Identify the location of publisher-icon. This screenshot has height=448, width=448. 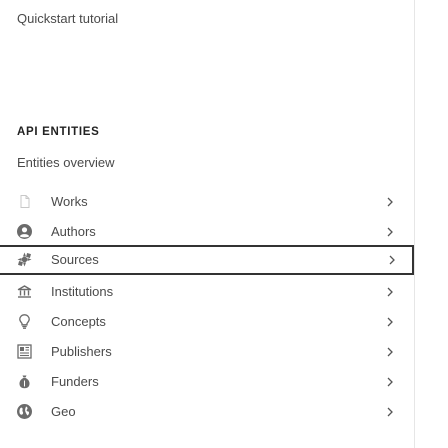
(24, 351).